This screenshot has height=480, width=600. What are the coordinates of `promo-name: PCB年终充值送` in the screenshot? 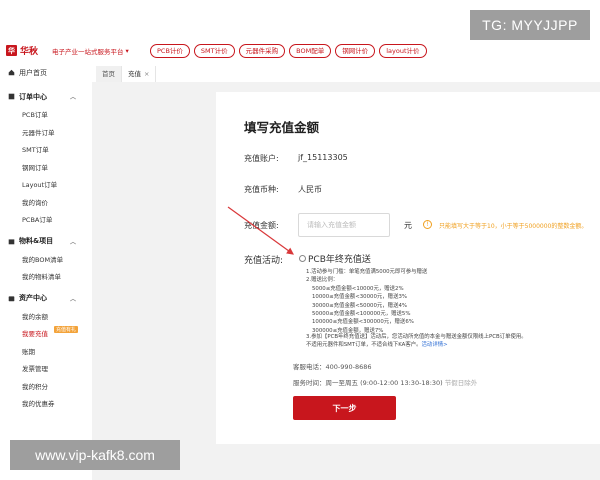 It's located at (339, 258).